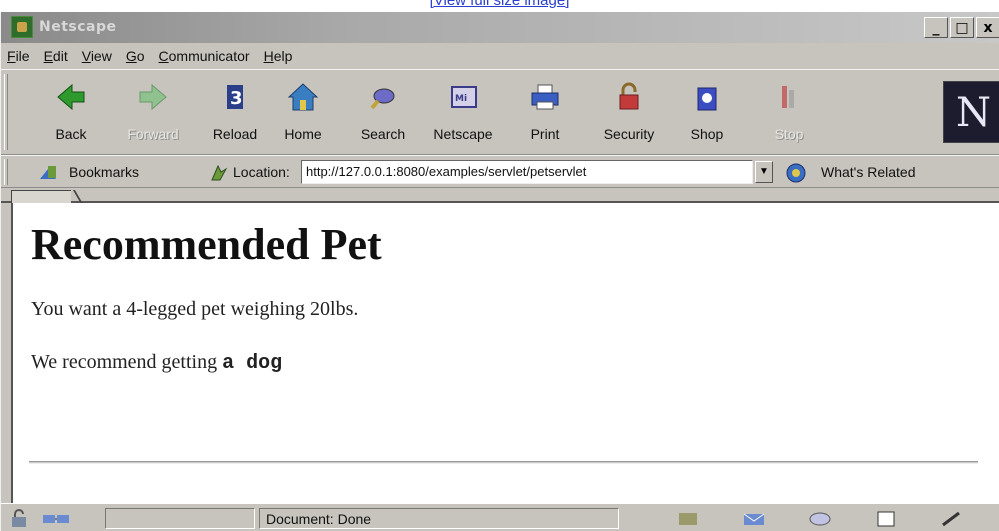 The width and height of the screenshot is (999, 531). I want to click on svg-text: 3, so click(236, 98).